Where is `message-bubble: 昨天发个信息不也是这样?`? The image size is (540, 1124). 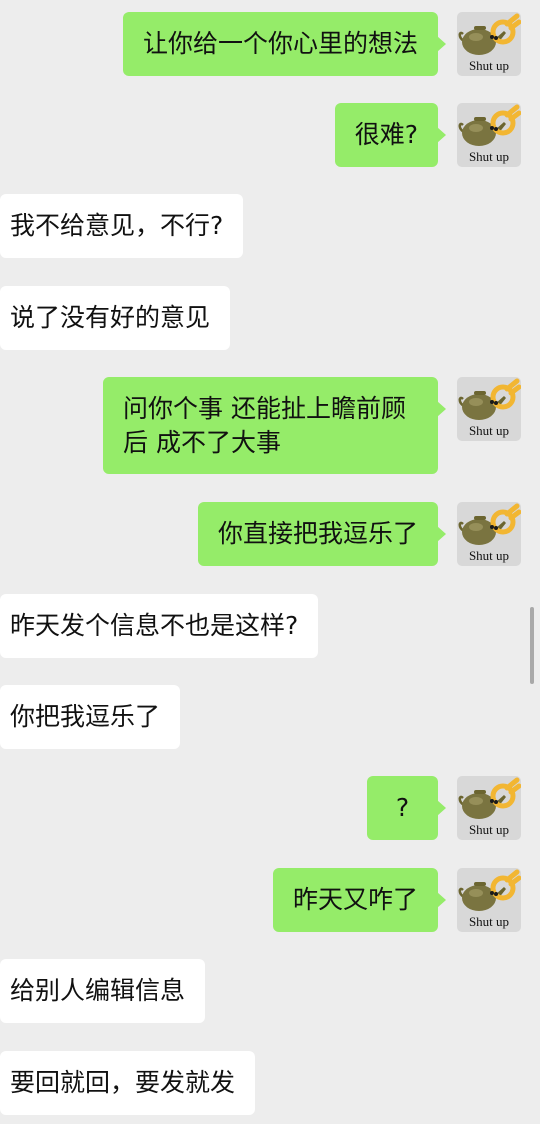 message-bubble: 昨天发个信息不也是这样? is located at coordinates (159, 626).